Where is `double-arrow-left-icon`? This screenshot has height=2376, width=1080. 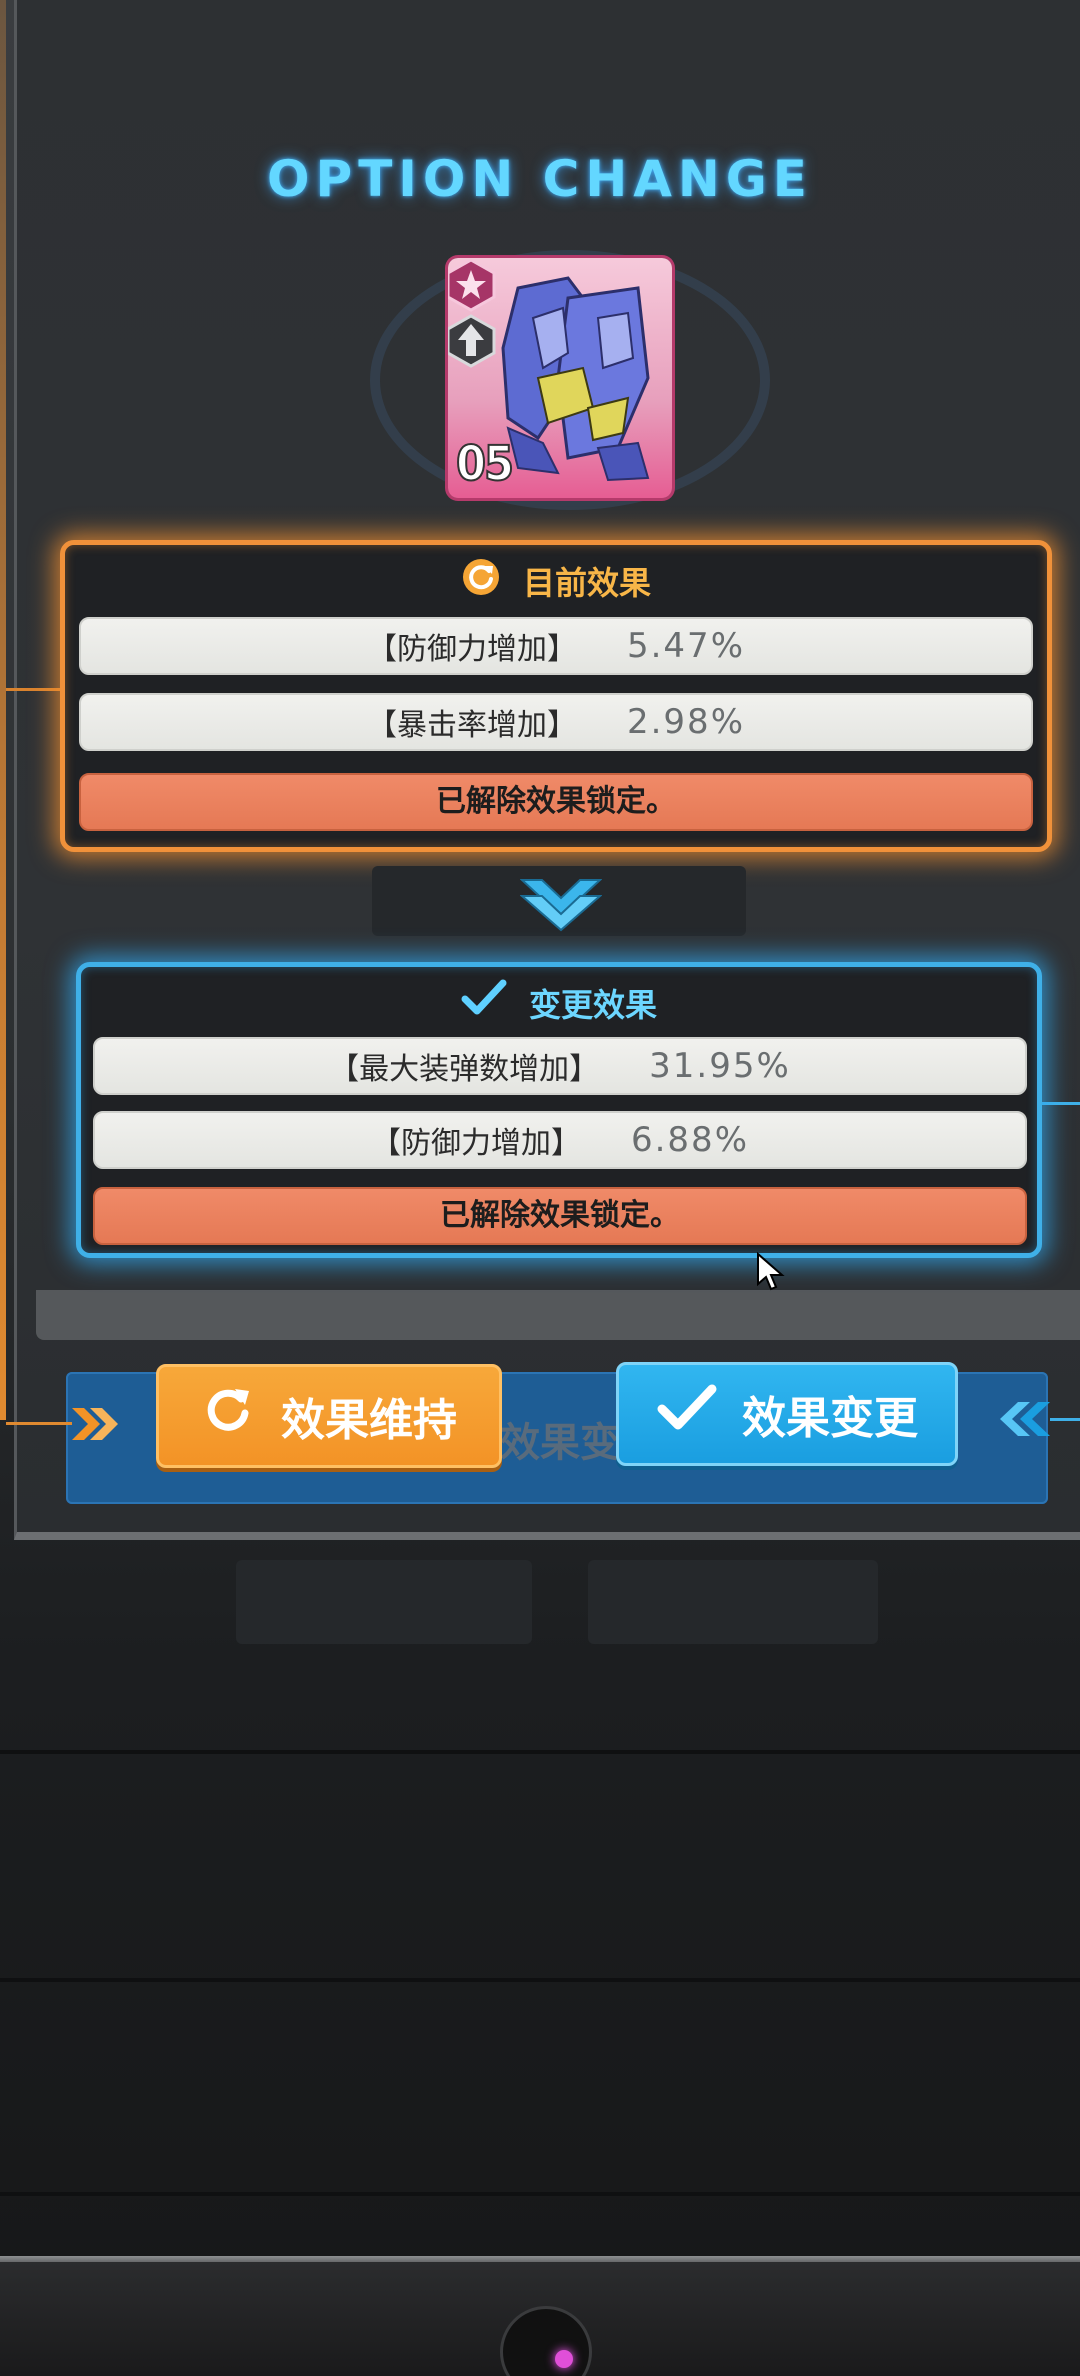 double-arrow-left-icon is located at coordinates (1025, 1419).